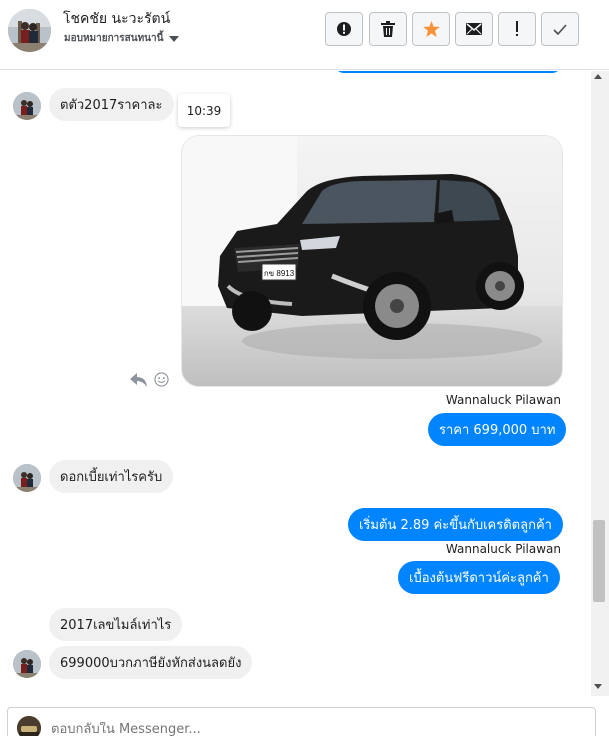 This screenshot has width=609, height=736. I want to click on envelope-icon, so click(474, 29).